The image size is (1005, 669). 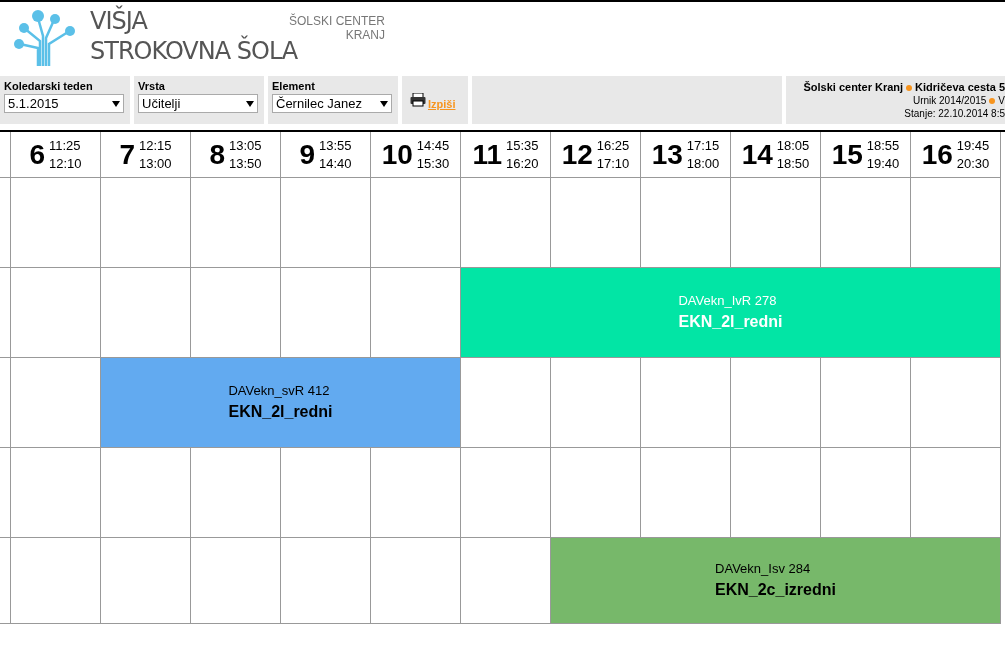 I want to click on subject-code: DAVekn_IvR, so click(x=715, y=300).